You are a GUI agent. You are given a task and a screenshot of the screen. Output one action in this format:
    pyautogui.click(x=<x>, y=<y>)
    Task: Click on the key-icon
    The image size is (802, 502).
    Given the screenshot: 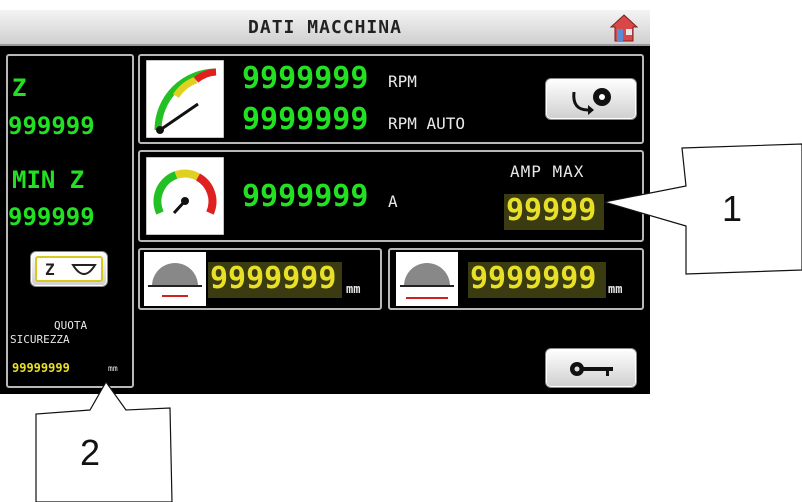 What is the action you would take?
    pyautogui.click(x=591, y=369)
    